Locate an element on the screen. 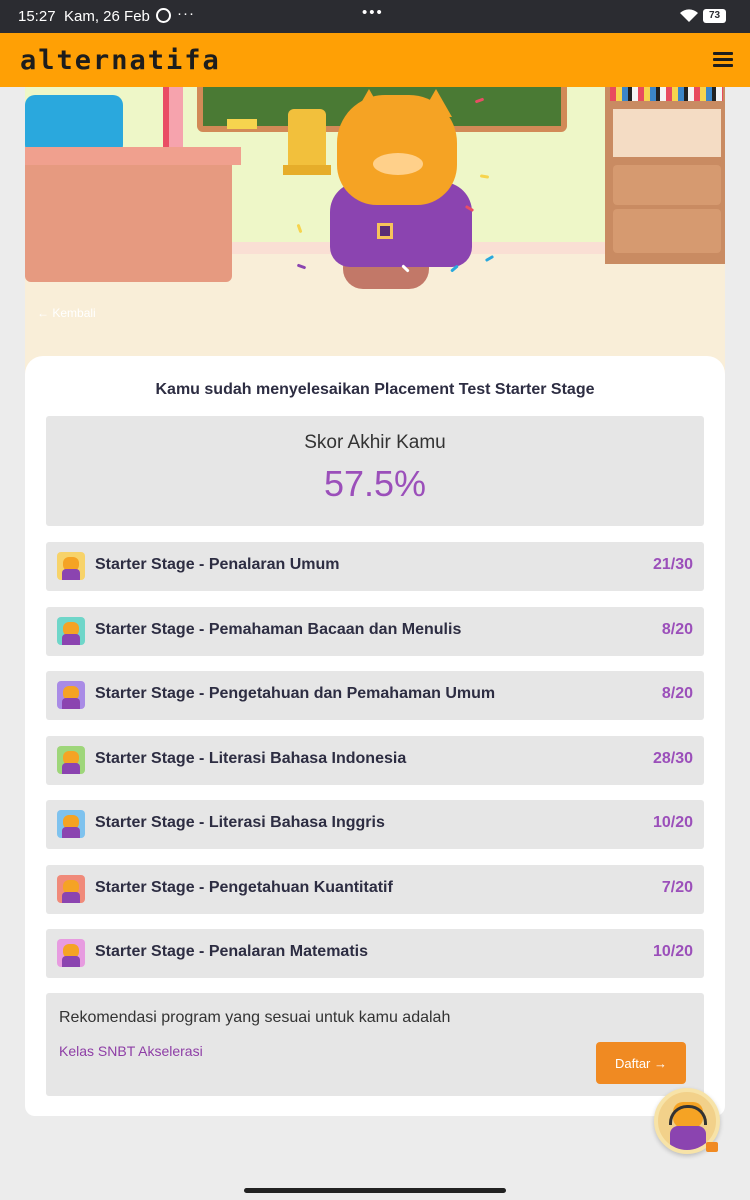  status-time: 15:27 is located at coordinates (37, 16).